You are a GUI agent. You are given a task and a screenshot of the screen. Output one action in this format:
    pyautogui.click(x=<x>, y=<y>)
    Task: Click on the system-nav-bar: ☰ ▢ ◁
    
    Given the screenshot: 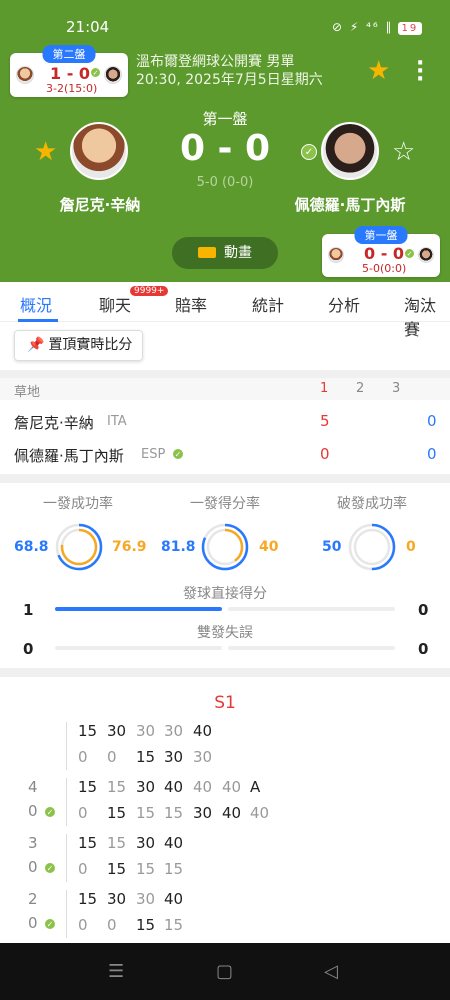 What is the action you would take?
    pyautogui.click(x=225, y=971)
    